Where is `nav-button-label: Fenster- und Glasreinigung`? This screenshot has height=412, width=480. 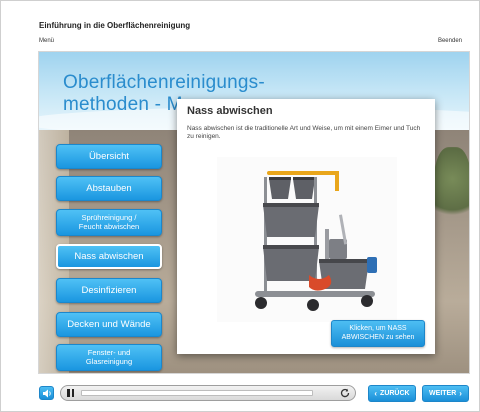
nav-button-label: Fenster- und Glasreinigung is located at coordinates (109, 357).